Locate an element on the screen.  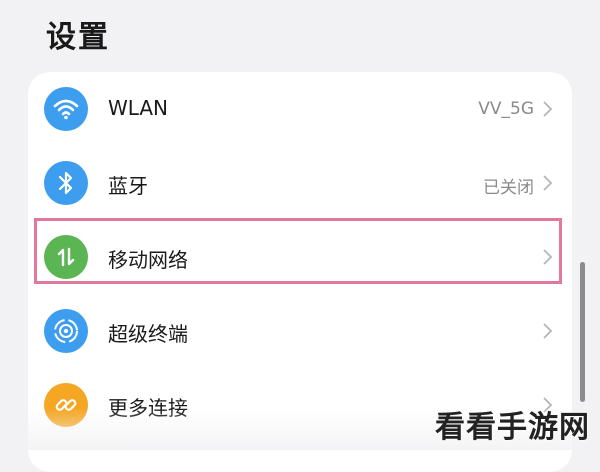
settings-item-bluetooth: 蓝牙 已关闭 is located at coordinates (300, 183).